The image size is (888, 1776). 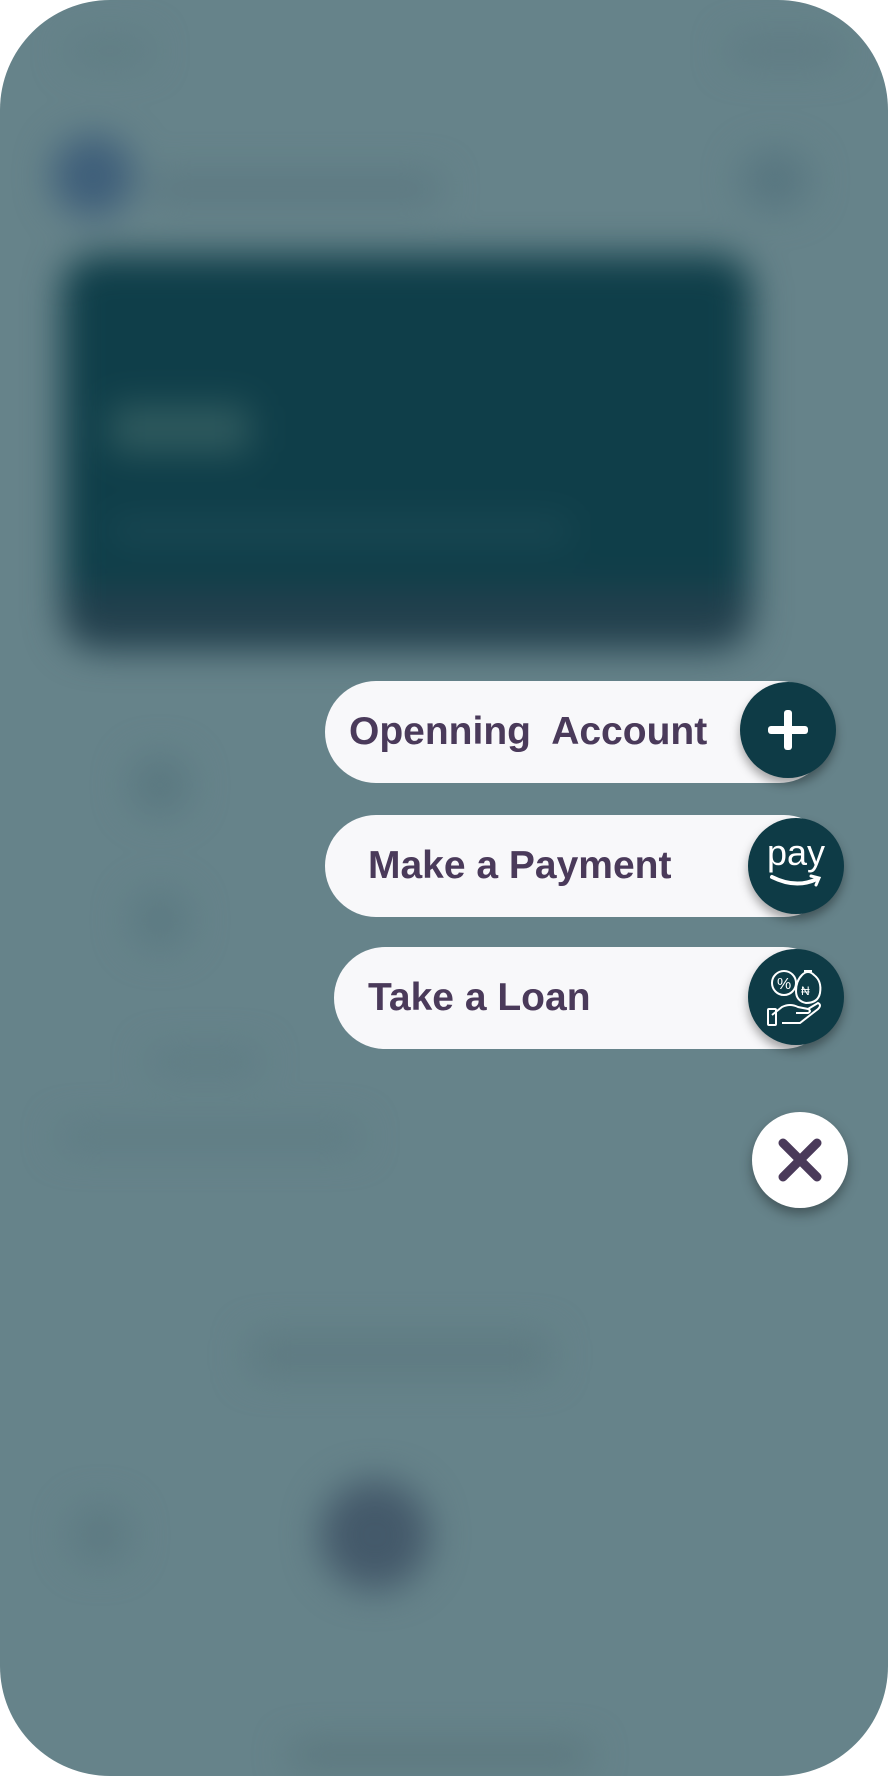 What do you see at coordinates (528, 731) in the screenshot?
I see `opening-account-label: Openning Account` at bounding box center [528, 731].